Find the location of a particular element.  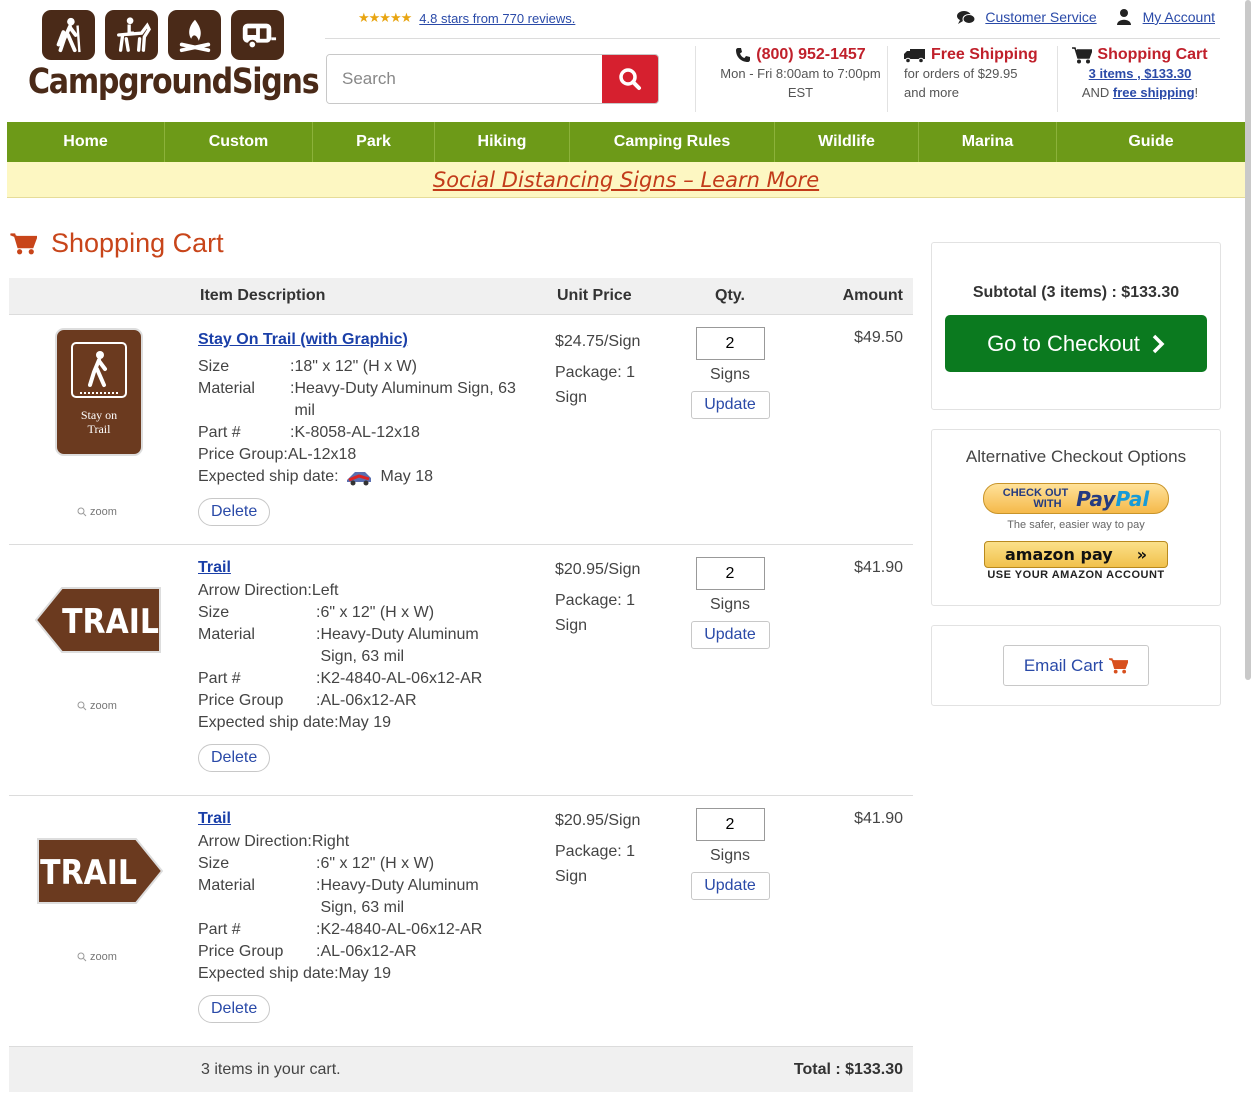

checkout-button: Go to Checkout is located at coordinates (1076, 343).